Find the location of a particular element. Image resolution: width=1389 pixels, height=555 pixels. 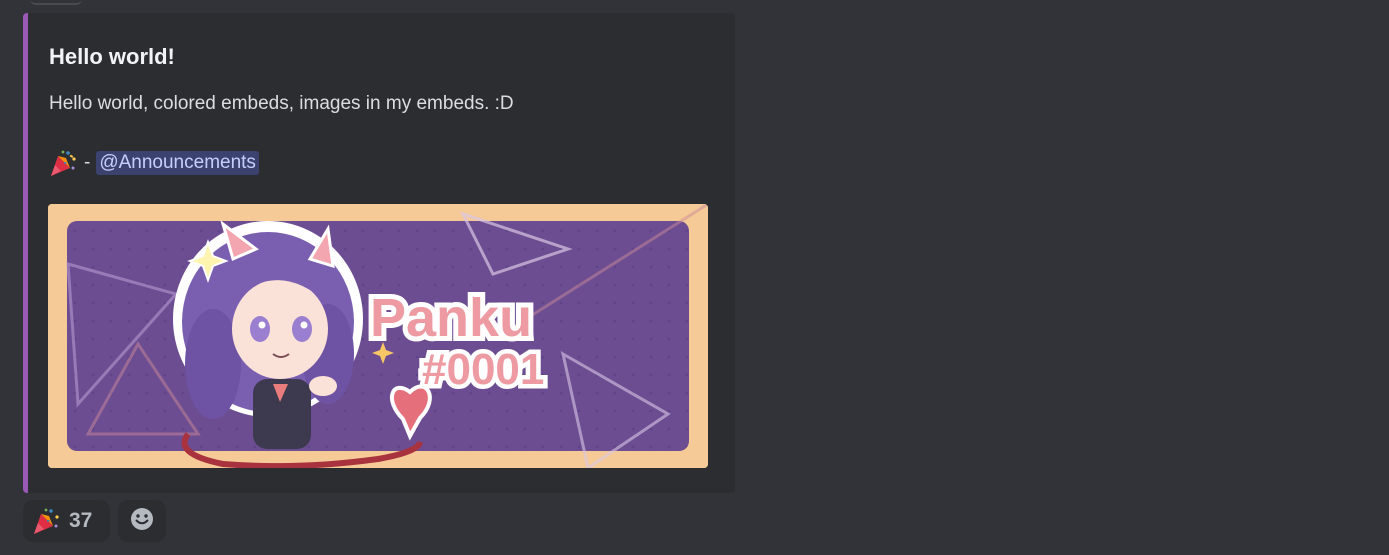

add-reaction-button is located at coordinates (142, 521).